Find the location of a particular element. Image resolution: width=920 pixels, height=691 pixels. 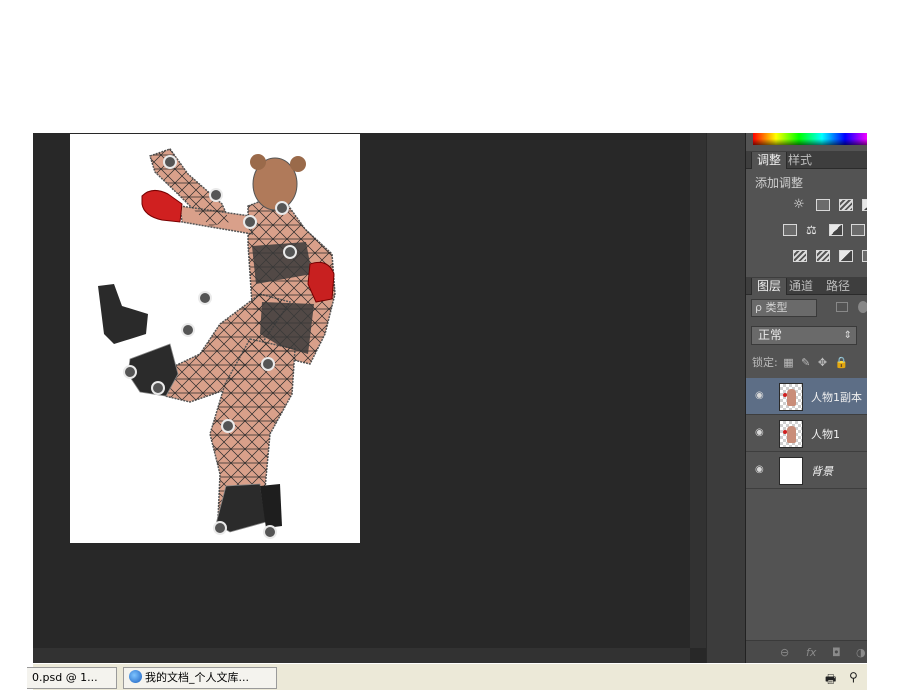

threshold-icon is located at coordinates (846, 256).